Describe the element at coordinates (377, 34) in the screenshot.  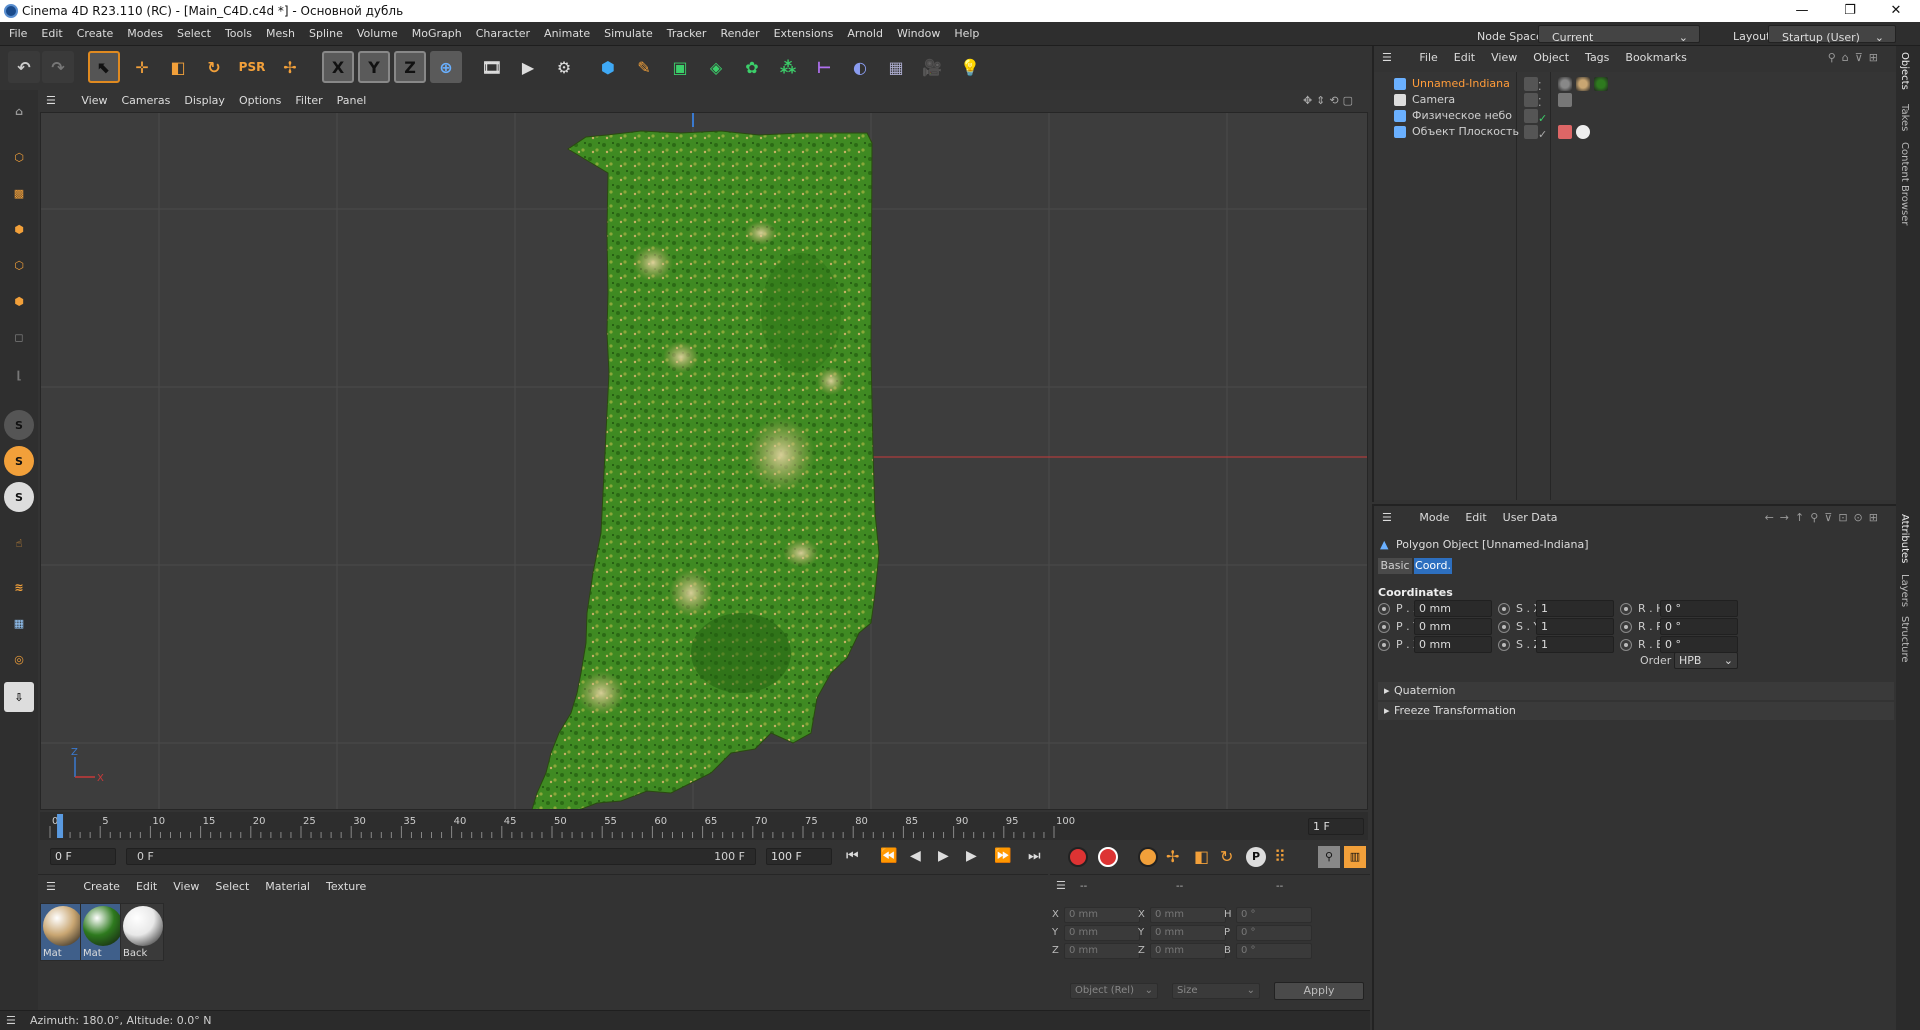
I see `menu-volume: Volume` at that location.